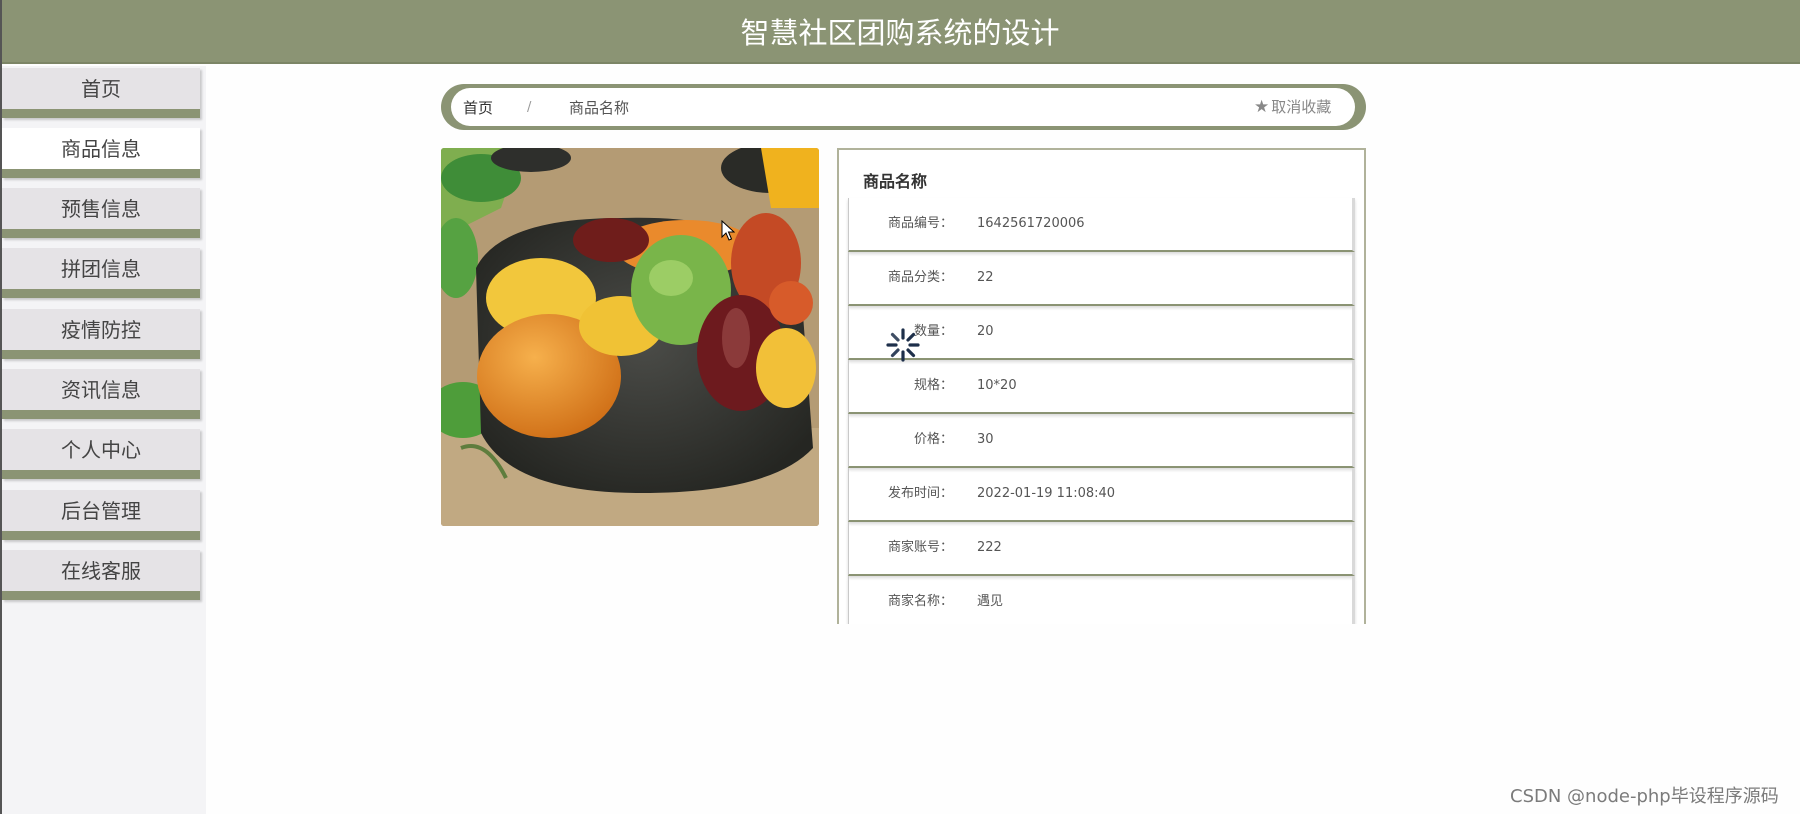 The image size is (1800, 814). Describe the element at coordinates (990, 601) in the screenshot. I see `row-value: 遇见` at that location.